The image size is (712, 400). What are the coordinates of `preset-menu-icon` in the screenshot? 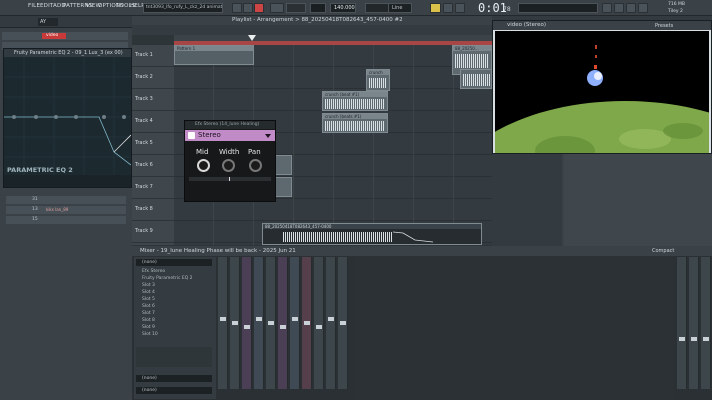 It's located at (268, 136).